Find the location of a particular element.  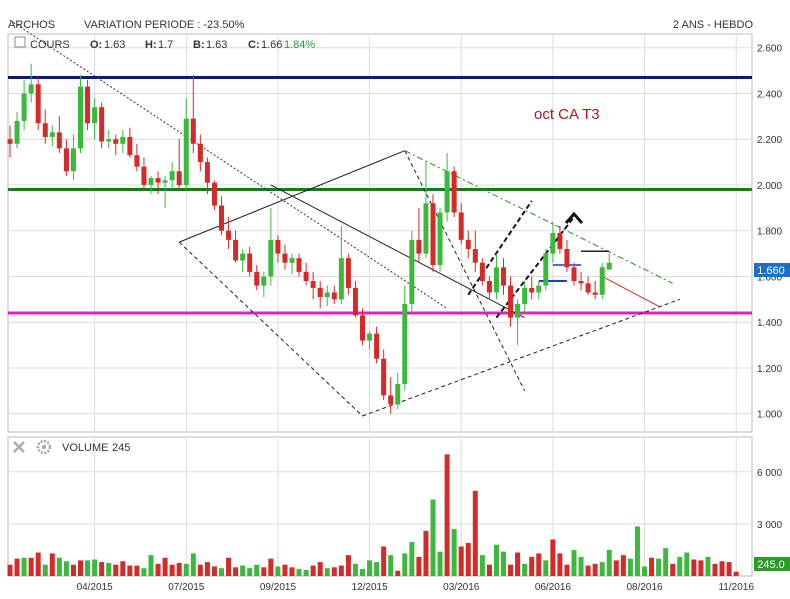

close-panel-icon is located at coordinates (20, 42).